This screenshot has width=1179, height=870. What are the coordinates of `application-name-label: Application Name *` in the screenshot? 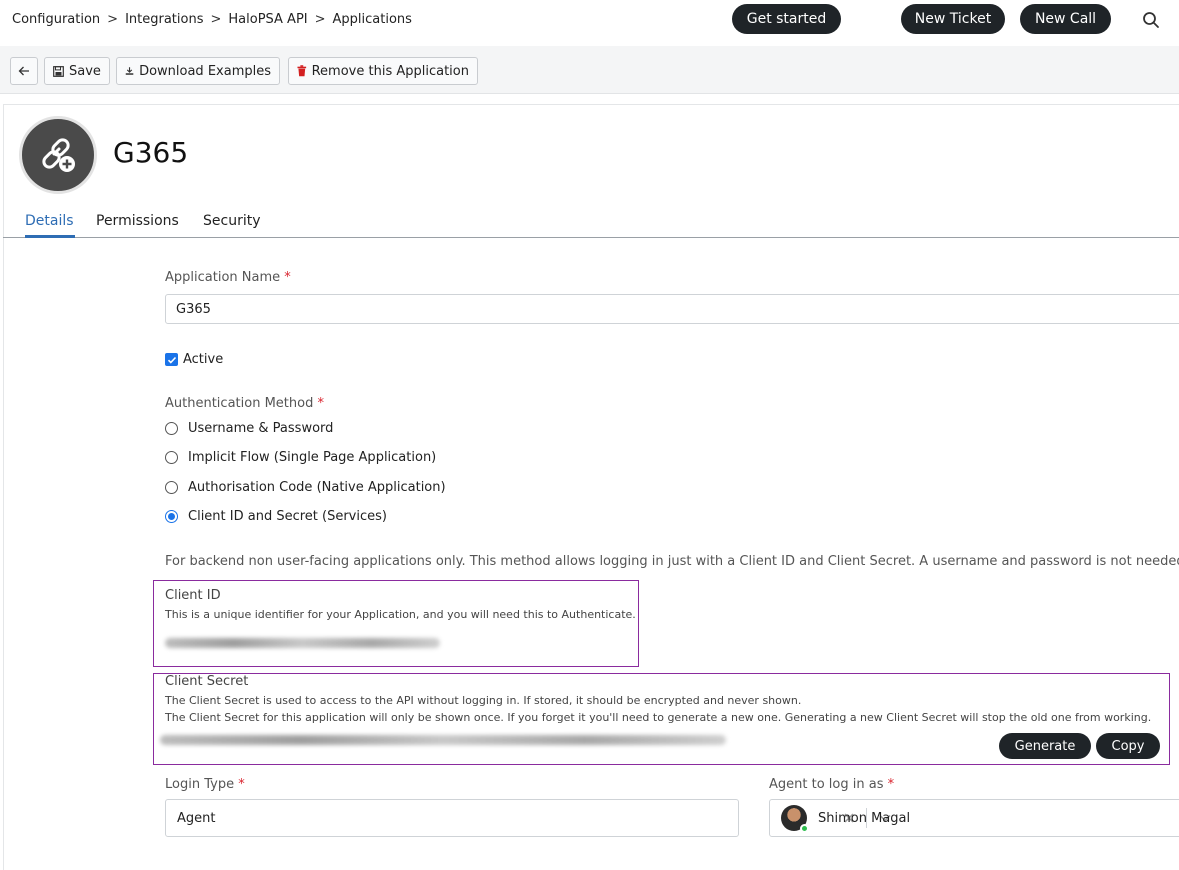 It's located at (228, 277).